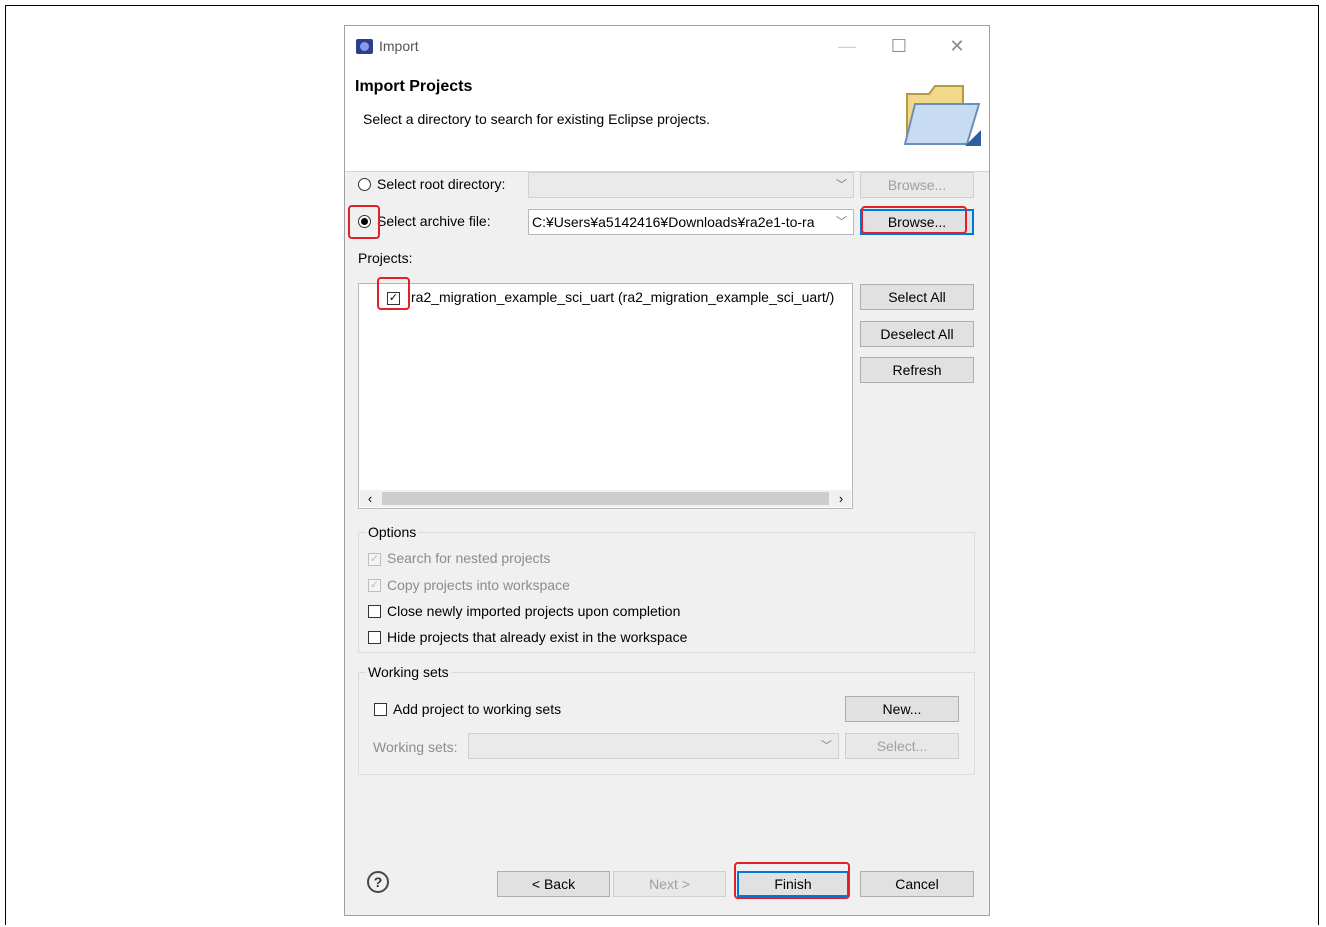  Describe the element at coordinates (553, 884) in the screenshot. I see `back-button: < Back` at that location.